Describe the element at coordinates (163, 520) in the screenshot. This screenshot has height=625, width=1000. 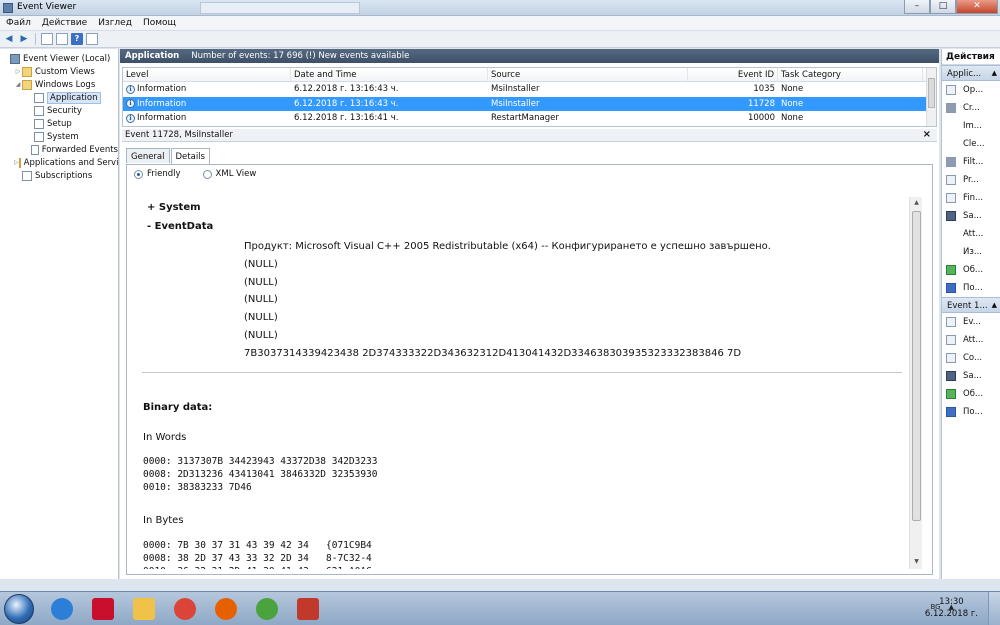
I see `in-bytes-title: In Bytes` at that location.